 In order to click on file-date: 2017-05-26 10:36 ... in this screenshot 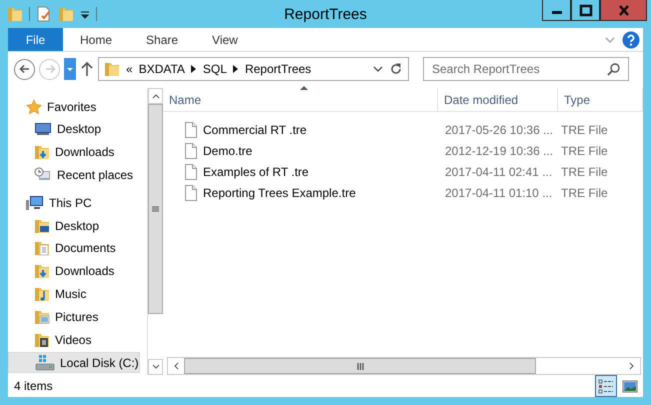, I will do `click(499, 130)`.